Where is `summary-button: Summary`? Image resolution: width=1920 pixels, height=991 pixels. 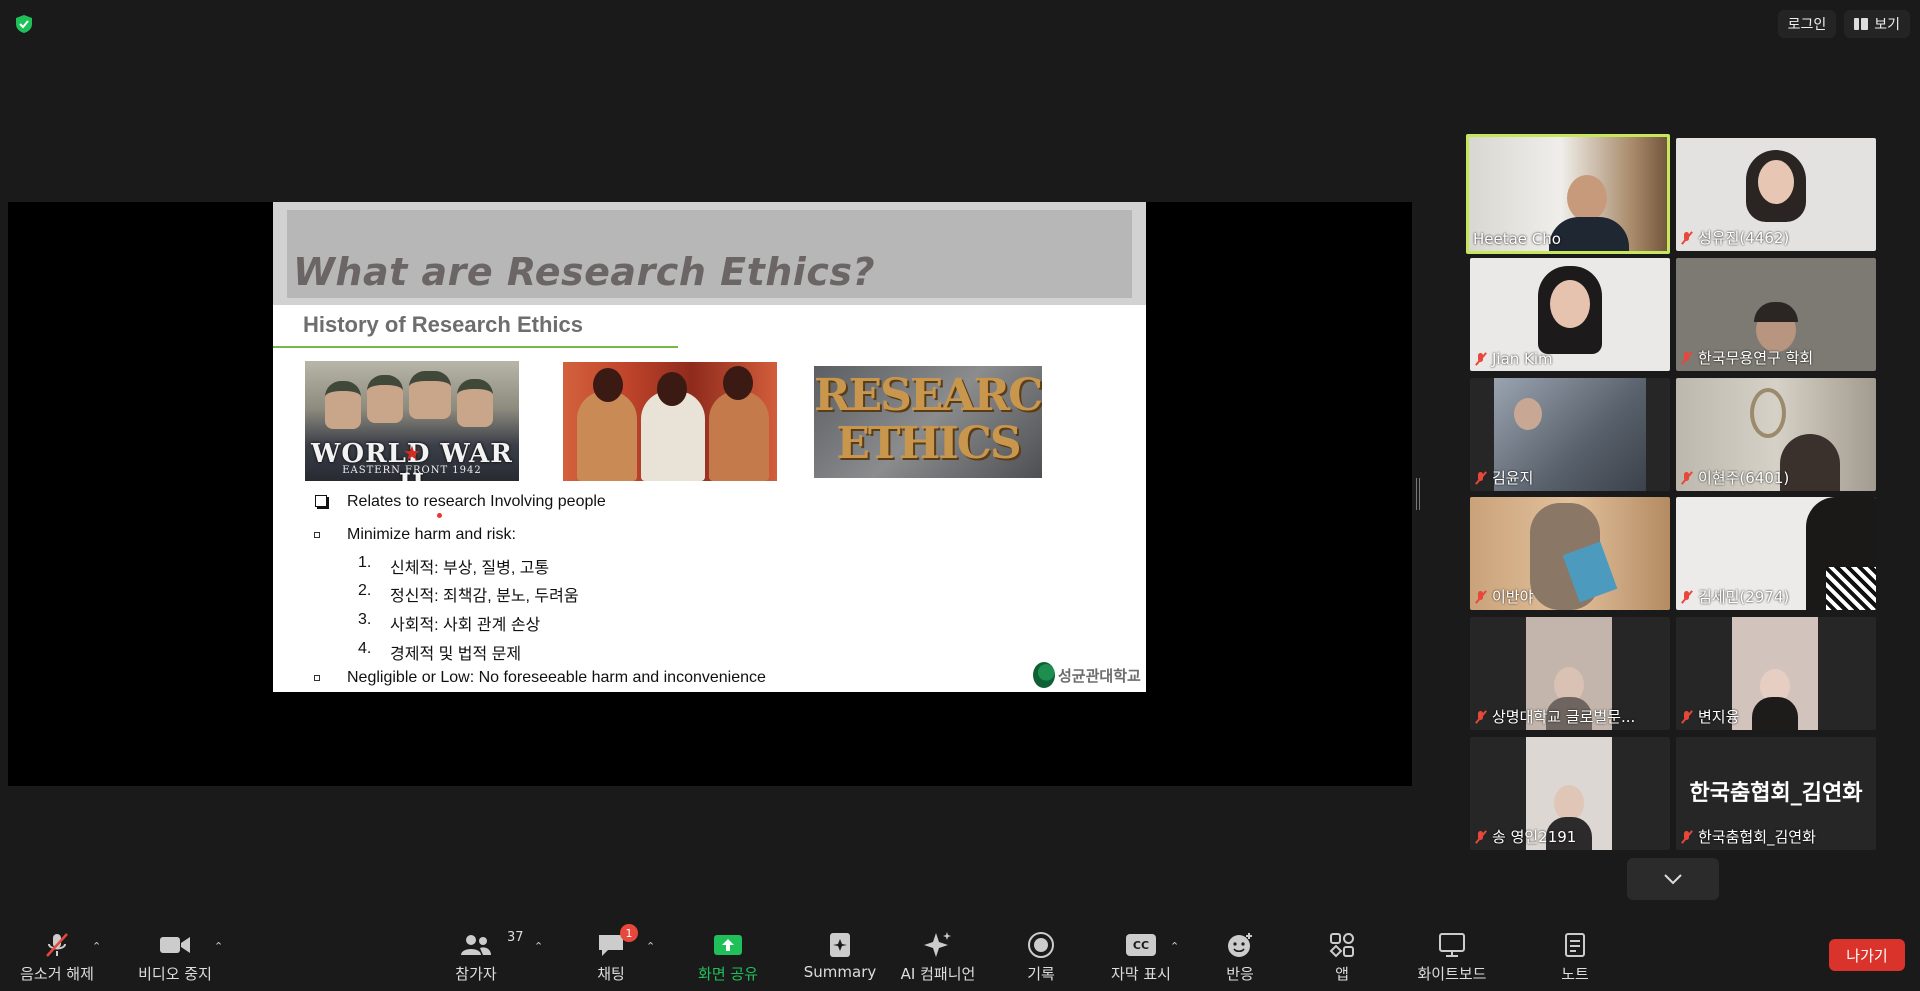
summary-button: Summary is located at coordinates (840, 959).